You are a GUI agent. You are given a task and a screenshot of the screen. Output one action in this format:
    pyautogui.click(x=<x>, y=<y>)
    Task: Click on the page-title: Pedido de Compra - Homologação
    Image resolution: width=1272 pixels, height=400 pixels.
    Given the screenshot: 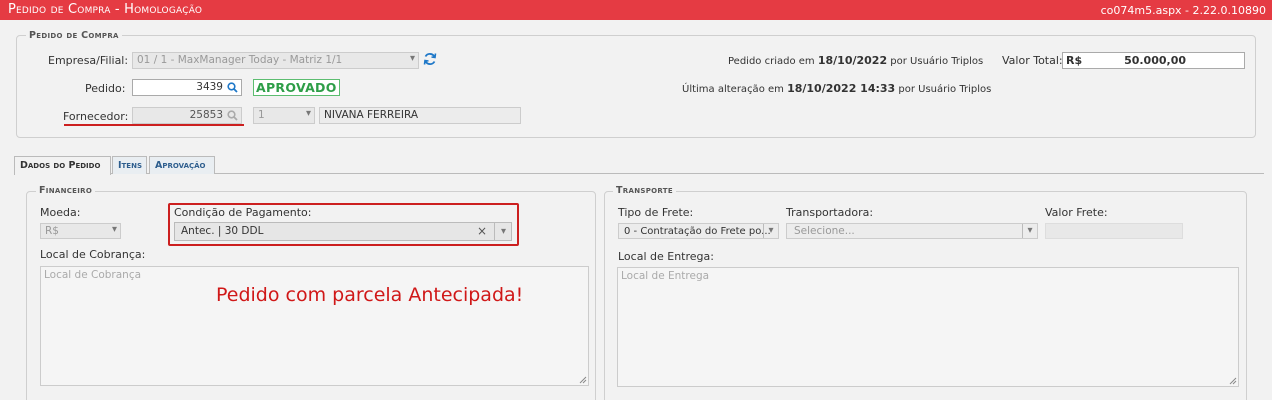 What is the action you would take?
    pyautogui.click(x=105, y=9)
    